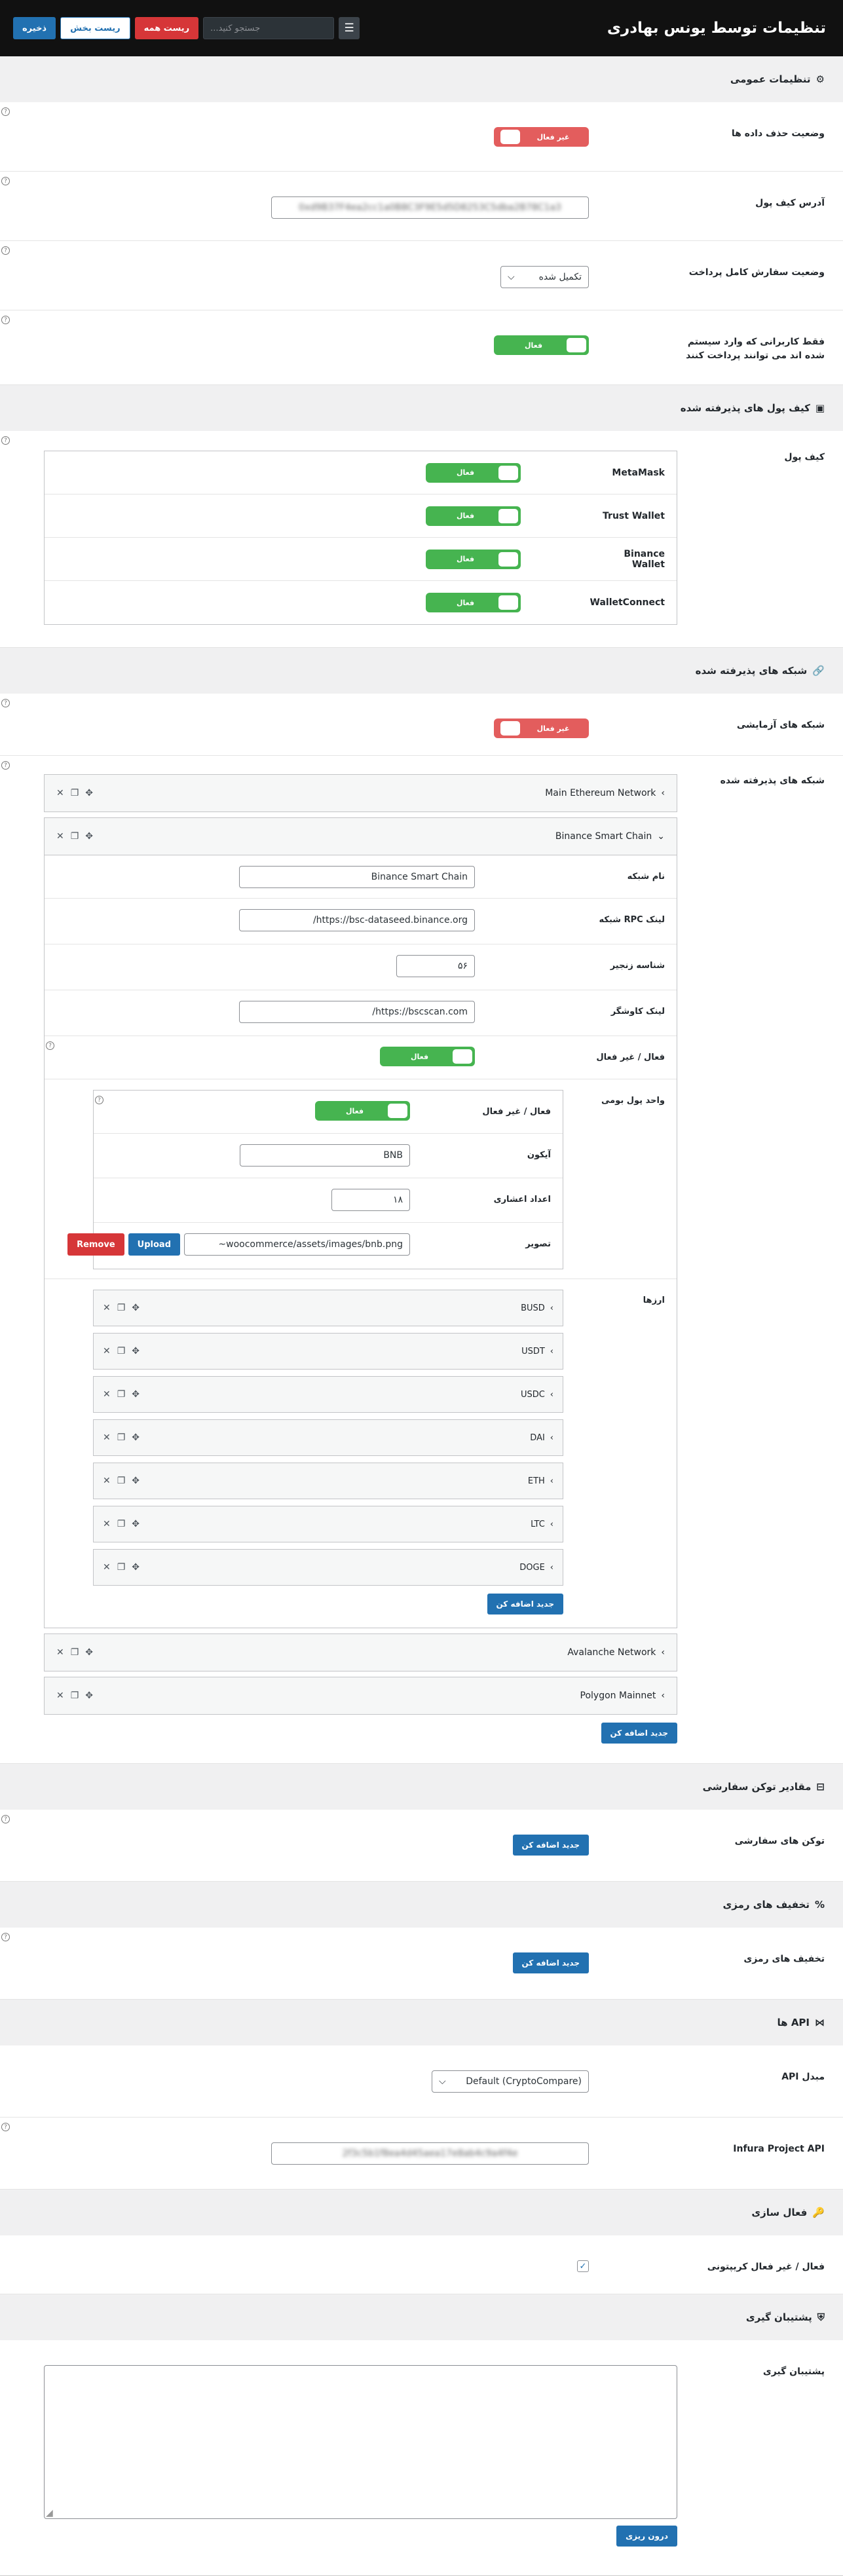 The image size is (843, 2576). I want to click on add-discount-button: جدید اضافه کن, so click(550, 1962).